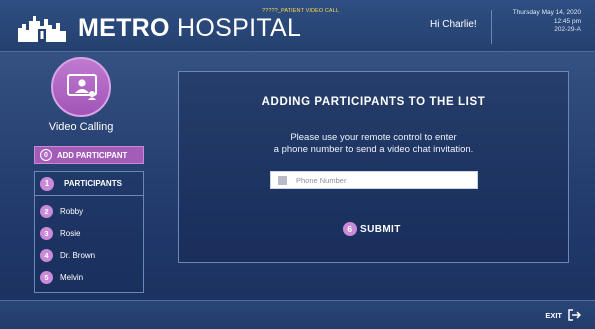  What do you see at coordinates (546, 12) in the screenshot?
I see `date-text: Thursday May 14, 2020` at bounding box center [546, 12].